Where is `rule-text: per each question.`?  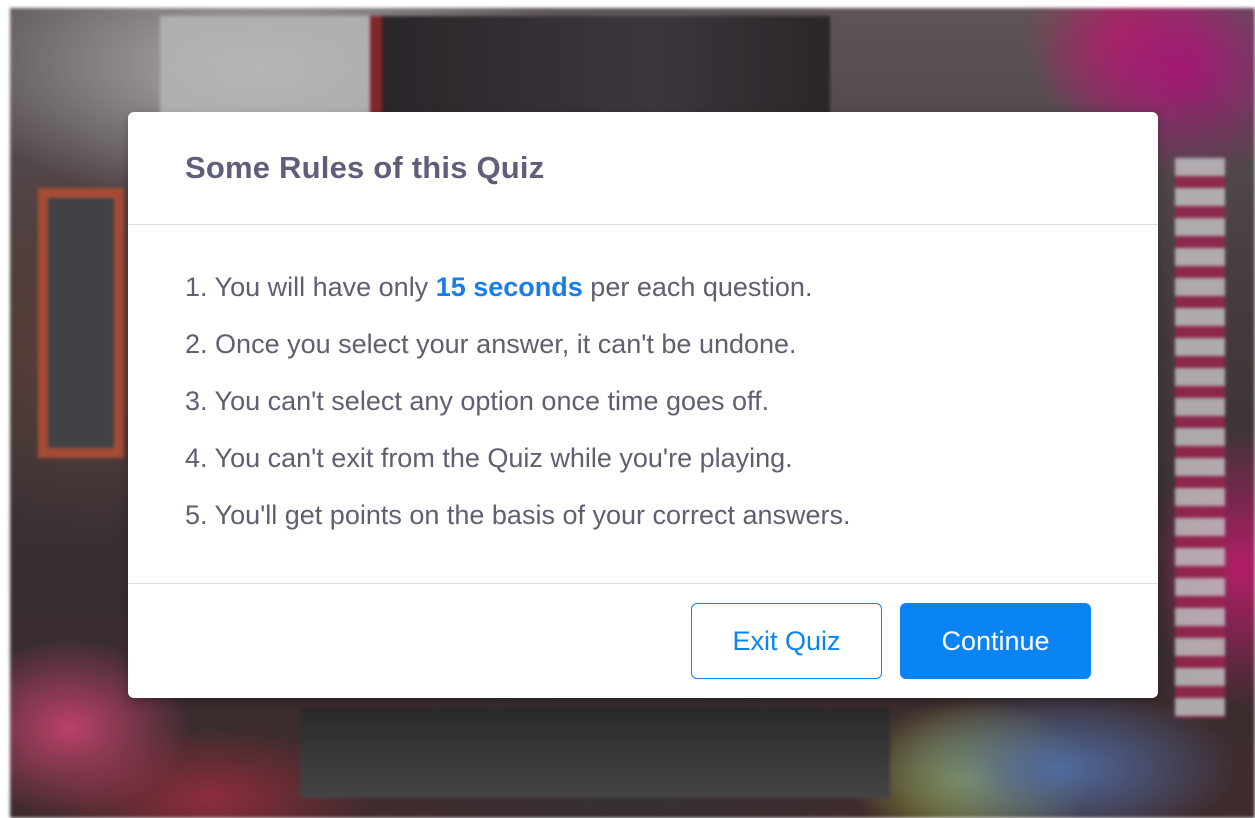
rule-text: per each question. is located at coordinates (701, 287).